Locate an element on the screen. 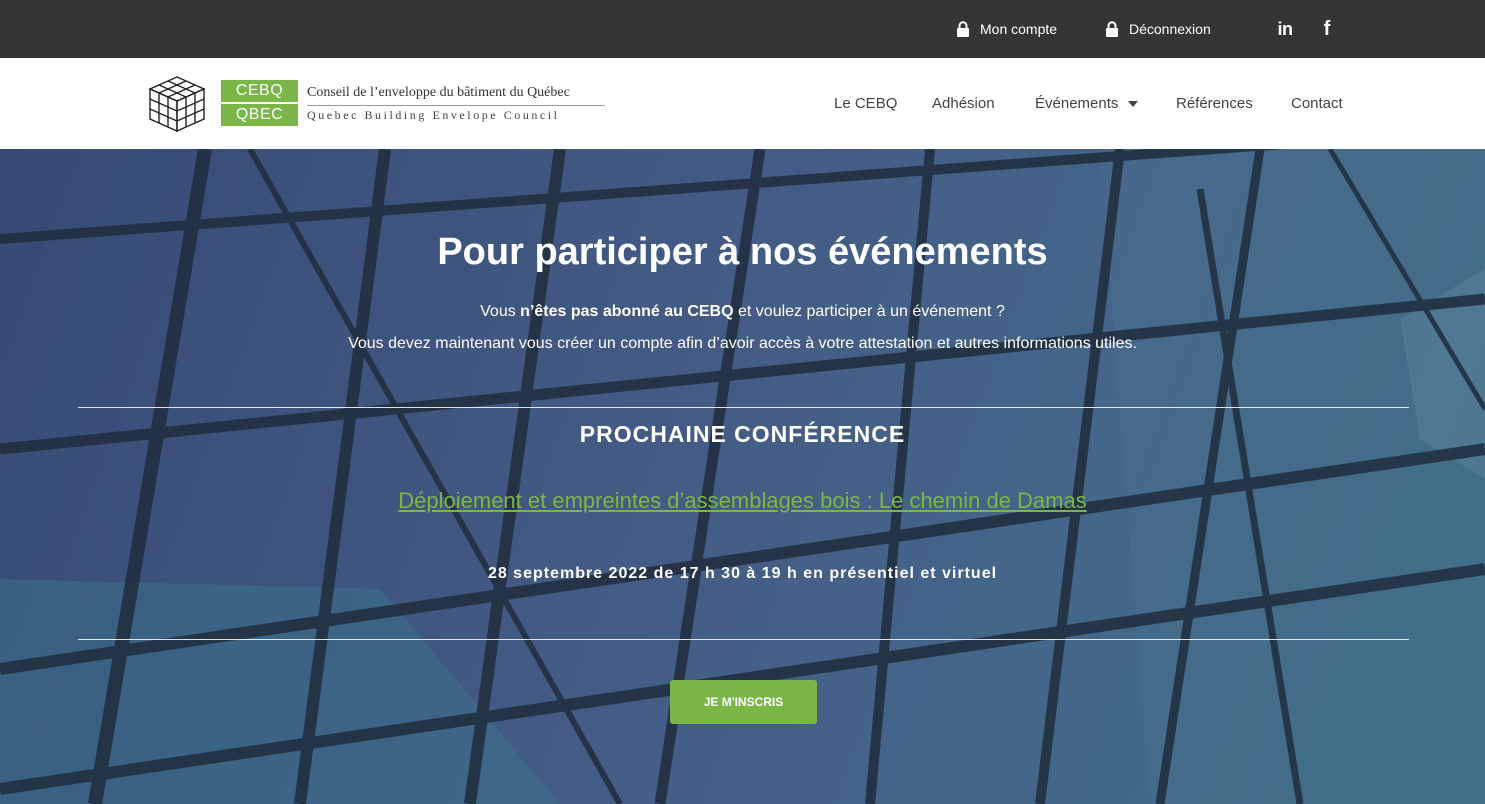 The height and width of the screenshot is (804, 1485). logout-label: Déconnexion is located at coordinates (1170, 29).